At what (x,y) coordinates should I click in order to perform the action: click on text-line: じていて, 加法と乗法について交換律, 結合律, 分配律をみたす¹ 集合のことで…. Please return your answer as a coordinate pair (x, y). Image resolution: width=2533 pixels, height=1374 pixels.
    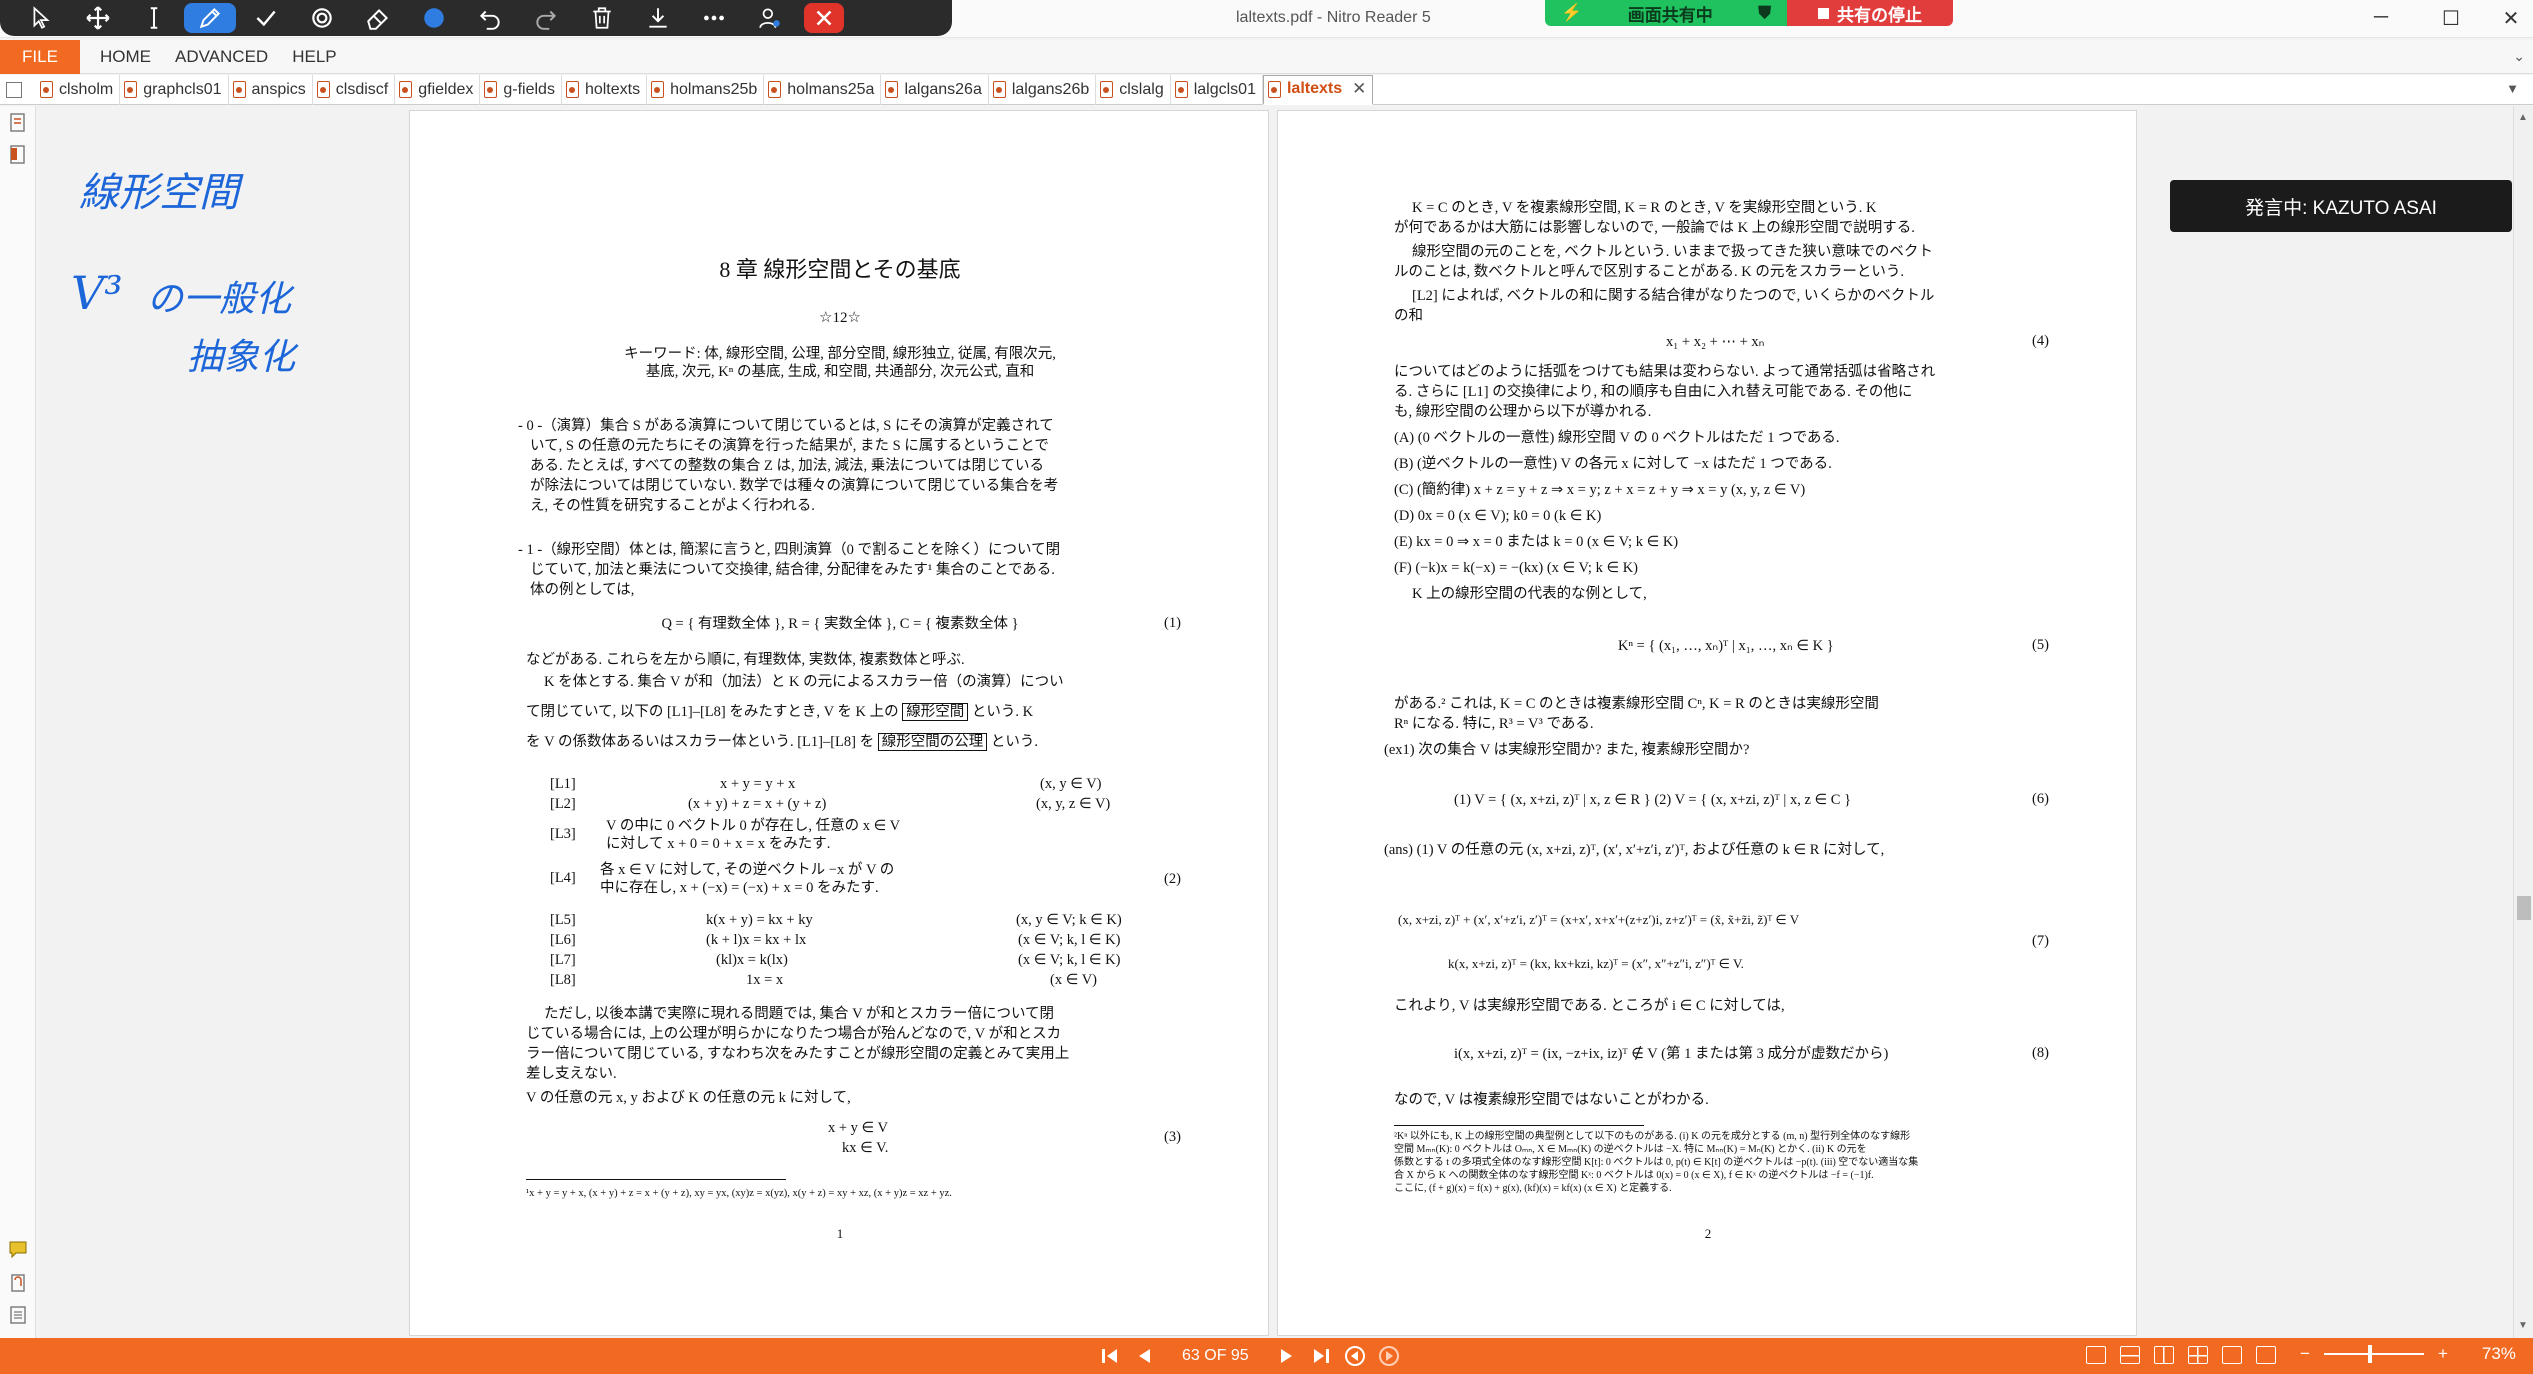
    Looking at the image, I should click on (792, 570).